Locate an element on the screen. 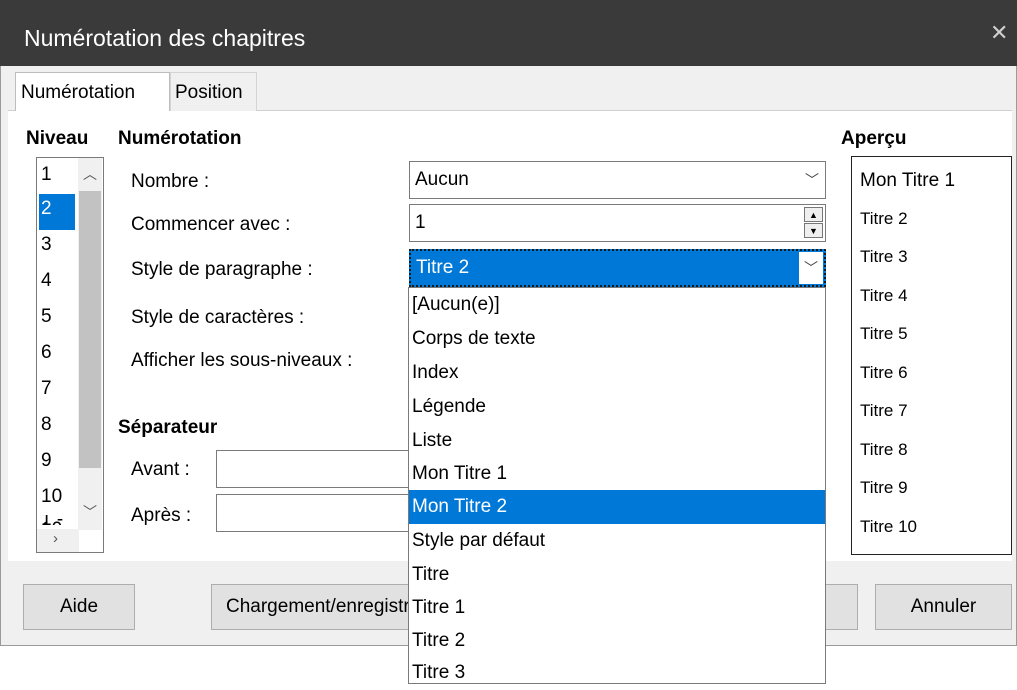 This screenshot has height=690, width=1017. after-label: Après : is located at coordinates (161, 515).